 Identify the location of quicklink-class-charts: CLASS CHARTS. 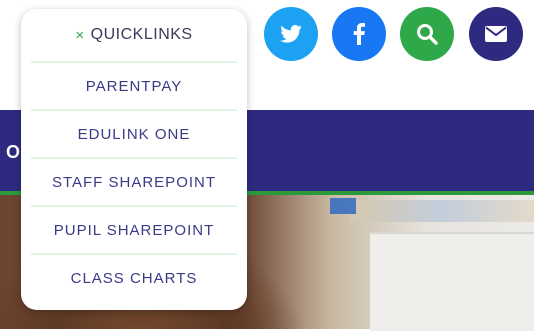
(134, 277).